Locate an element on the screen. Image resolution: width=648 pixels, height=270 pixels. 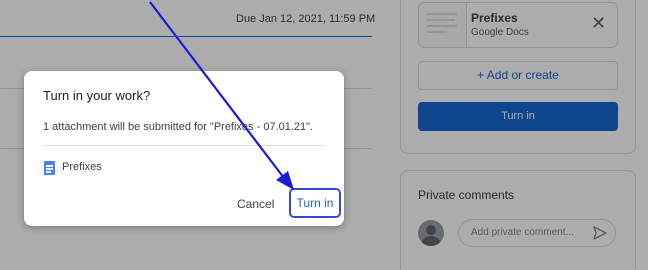
dialog-attachment-name: Prefixes is located at coordinates (82, 167).